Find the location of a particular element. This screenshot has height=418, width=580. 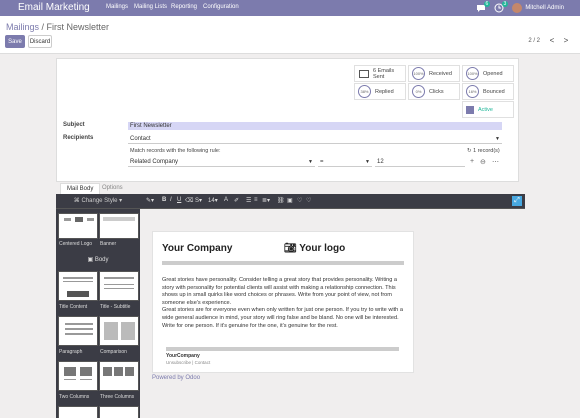

user-menu: Mitchell Admin is located at coordinates (538, 8).